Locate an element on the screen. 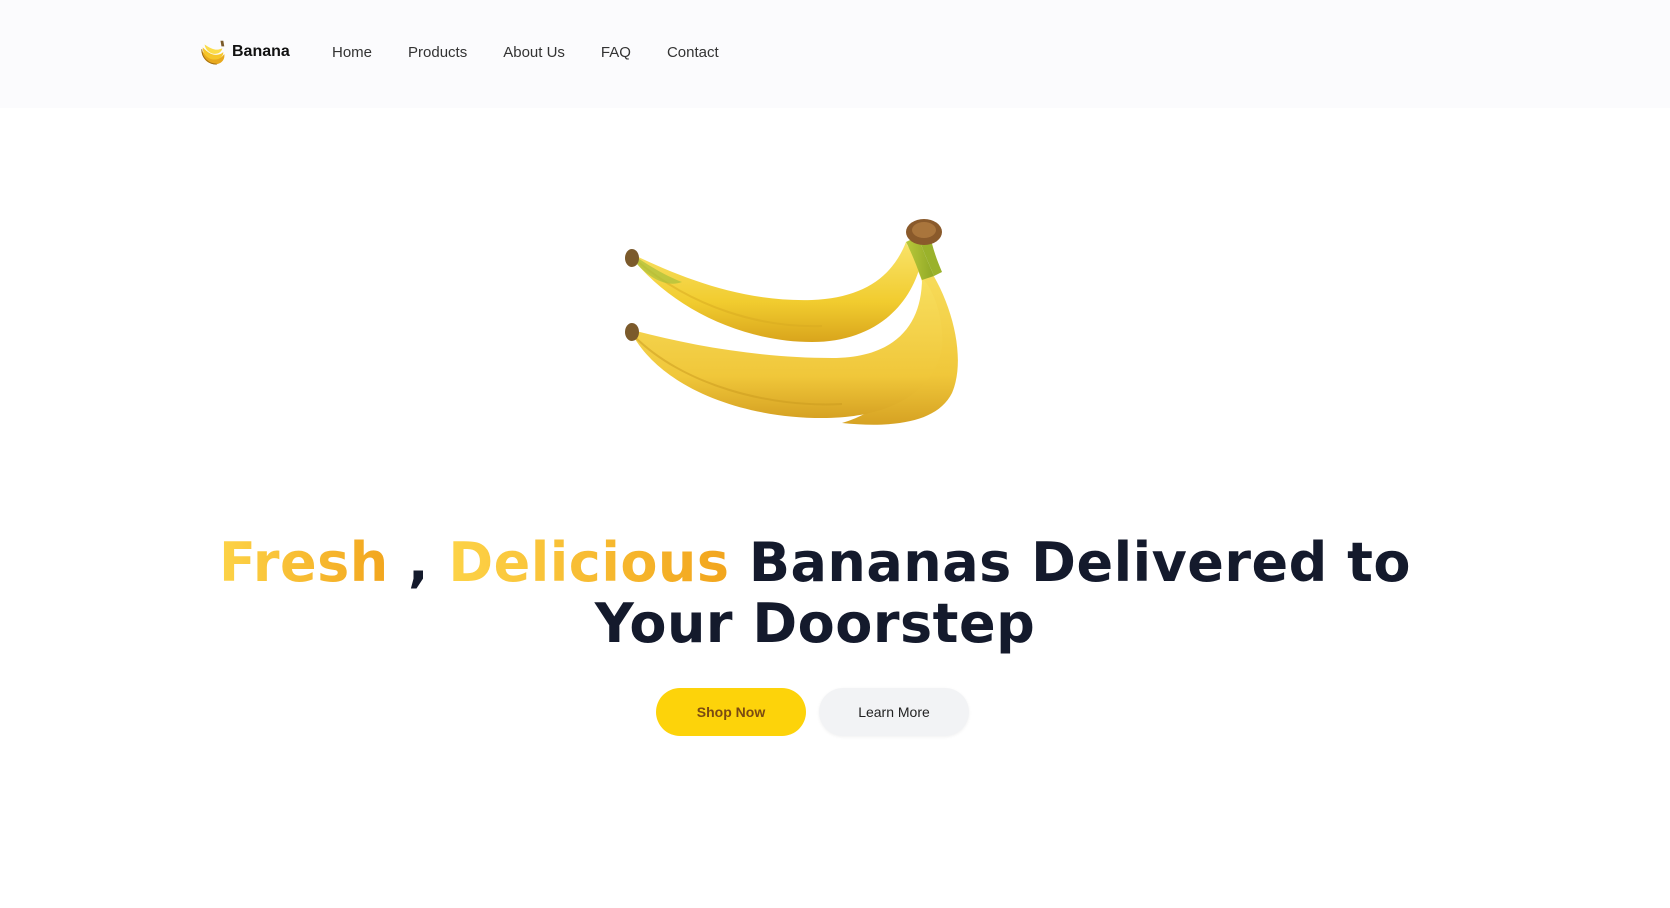 The width and height of the screenshot is (1670, 908). nav-link-contact: Contact is located at coordinates (693, 52).